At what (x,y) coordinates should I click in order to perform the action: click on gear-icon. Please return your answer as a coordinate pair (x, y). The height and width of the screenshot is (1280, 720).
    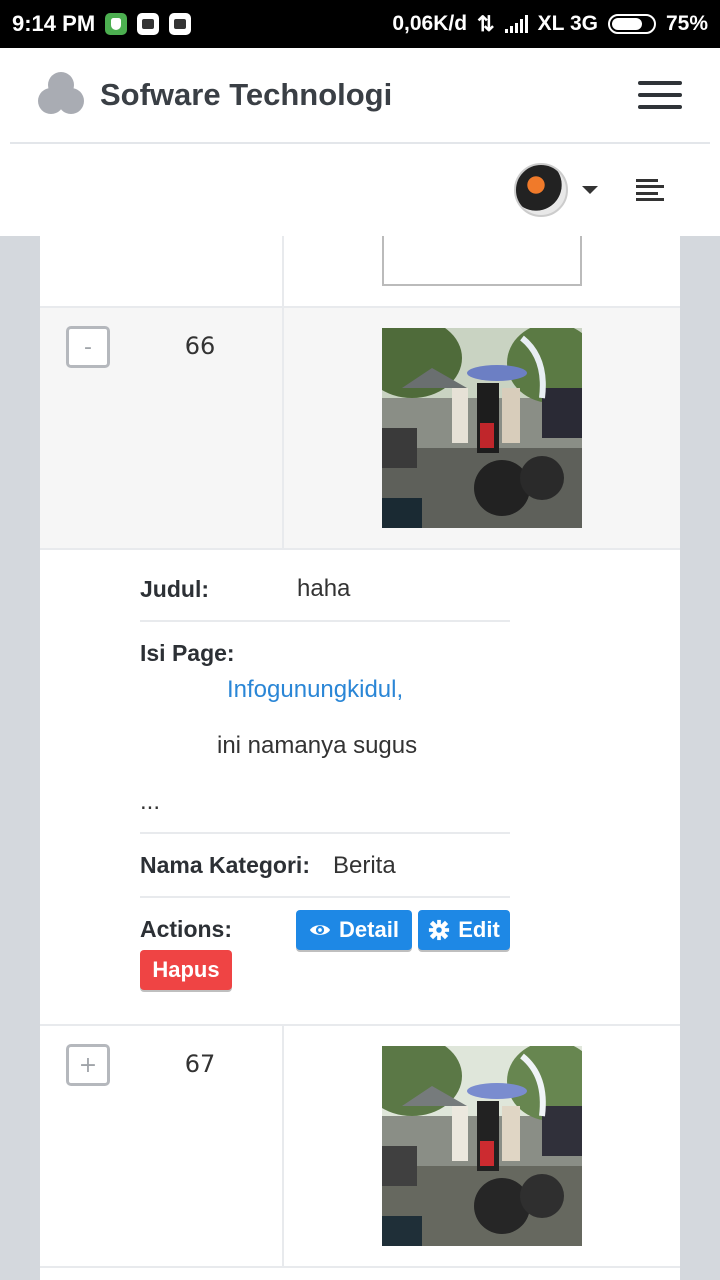
    Looking at the image, I should click on (439, 930).